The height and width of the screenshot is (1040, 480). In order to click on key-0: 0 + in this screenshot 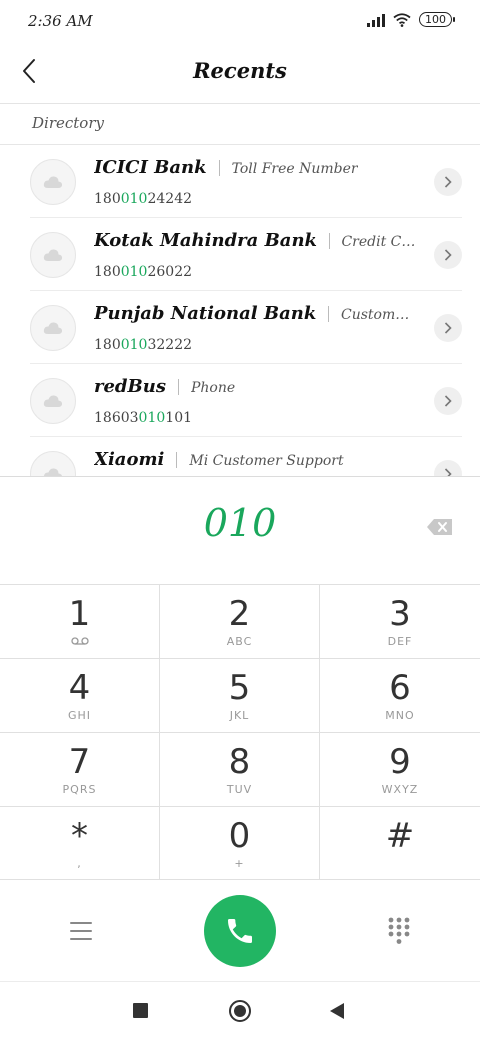, I will do `click(240, 843)`.